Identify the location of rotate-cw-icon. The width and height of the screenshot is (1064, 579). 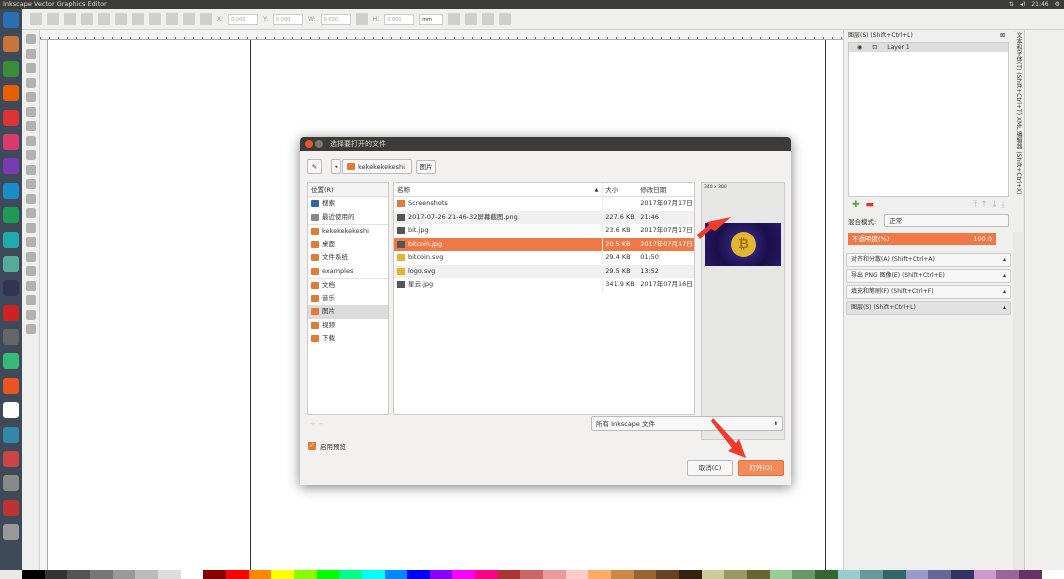
(104, 19).